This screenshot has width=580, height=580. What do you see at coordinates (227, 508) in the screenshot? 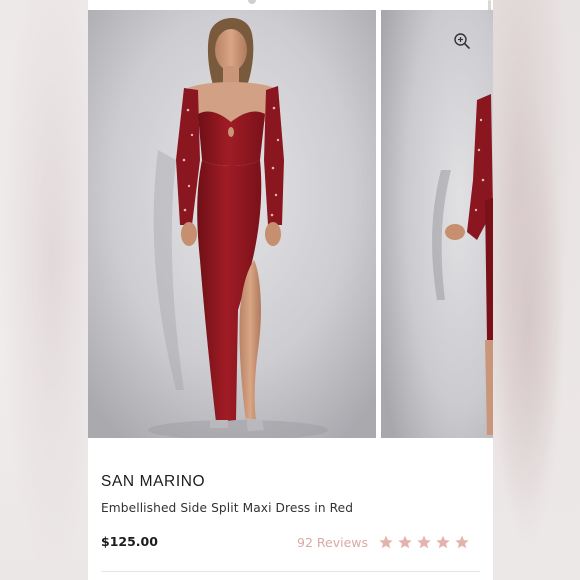
I see `product-title: Embellished Side Split Maxi Dress in Red` at bounding box center [227, 508].